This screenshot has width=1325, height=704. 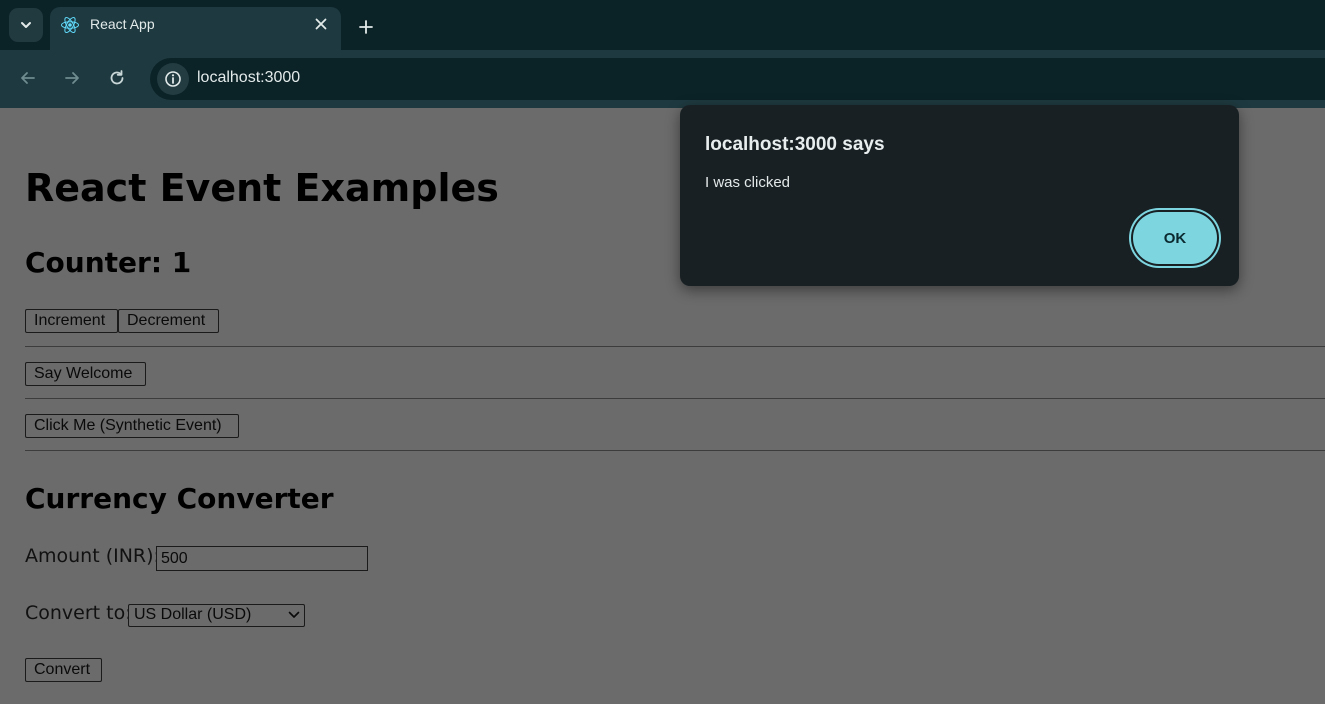 I want to click on info-icon, so click(x=173, y=79).